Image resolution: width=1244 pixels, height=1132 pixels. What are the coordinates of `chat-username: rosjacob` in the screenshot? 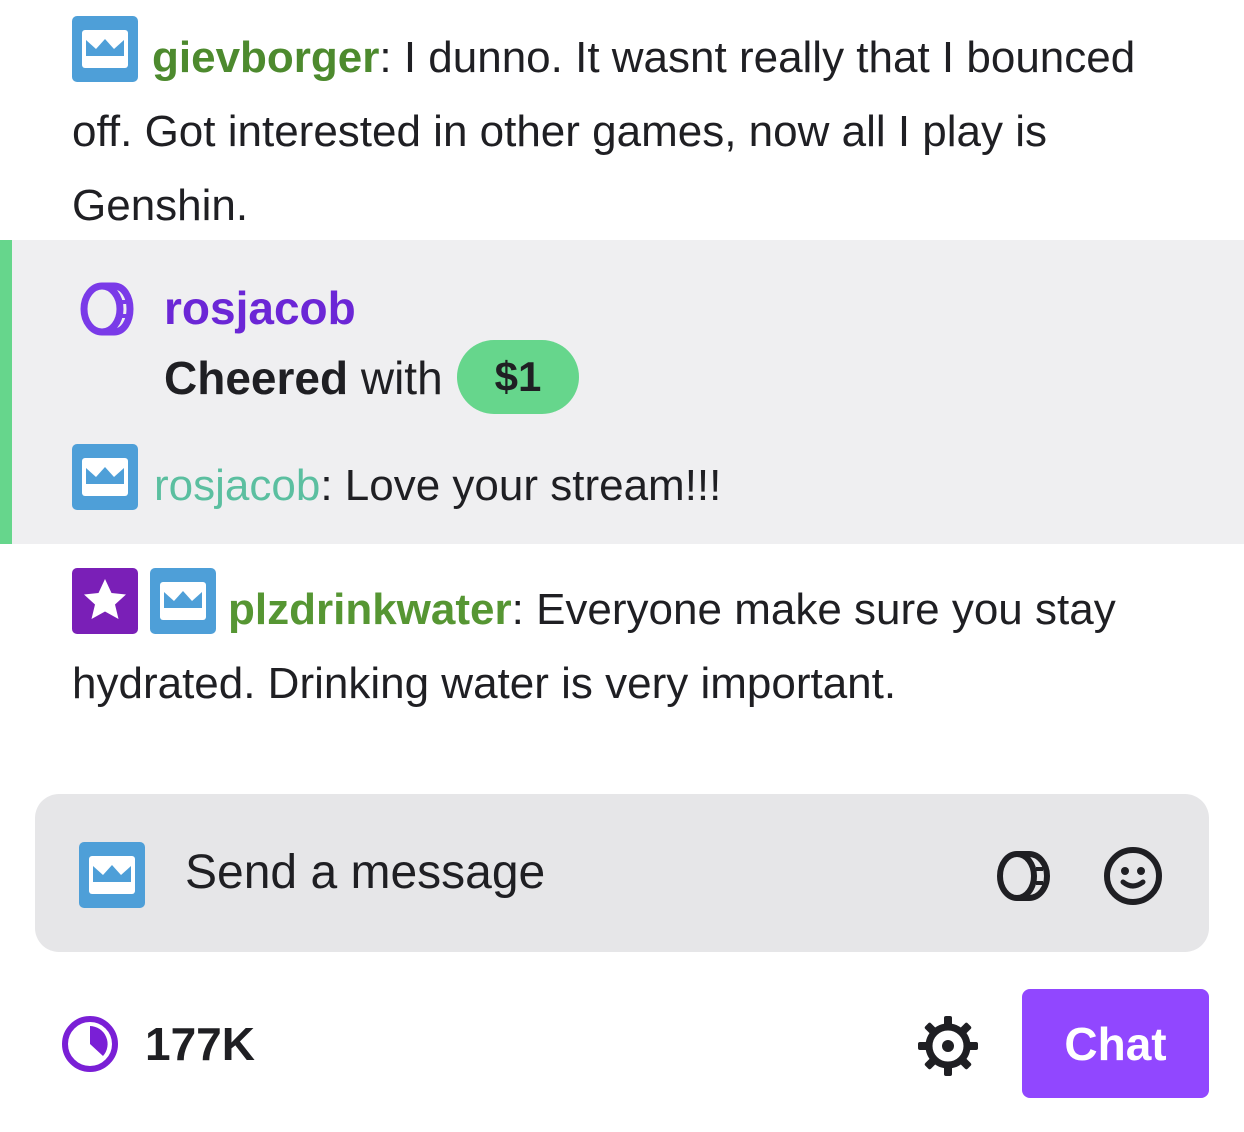 It's located at (237, 485).